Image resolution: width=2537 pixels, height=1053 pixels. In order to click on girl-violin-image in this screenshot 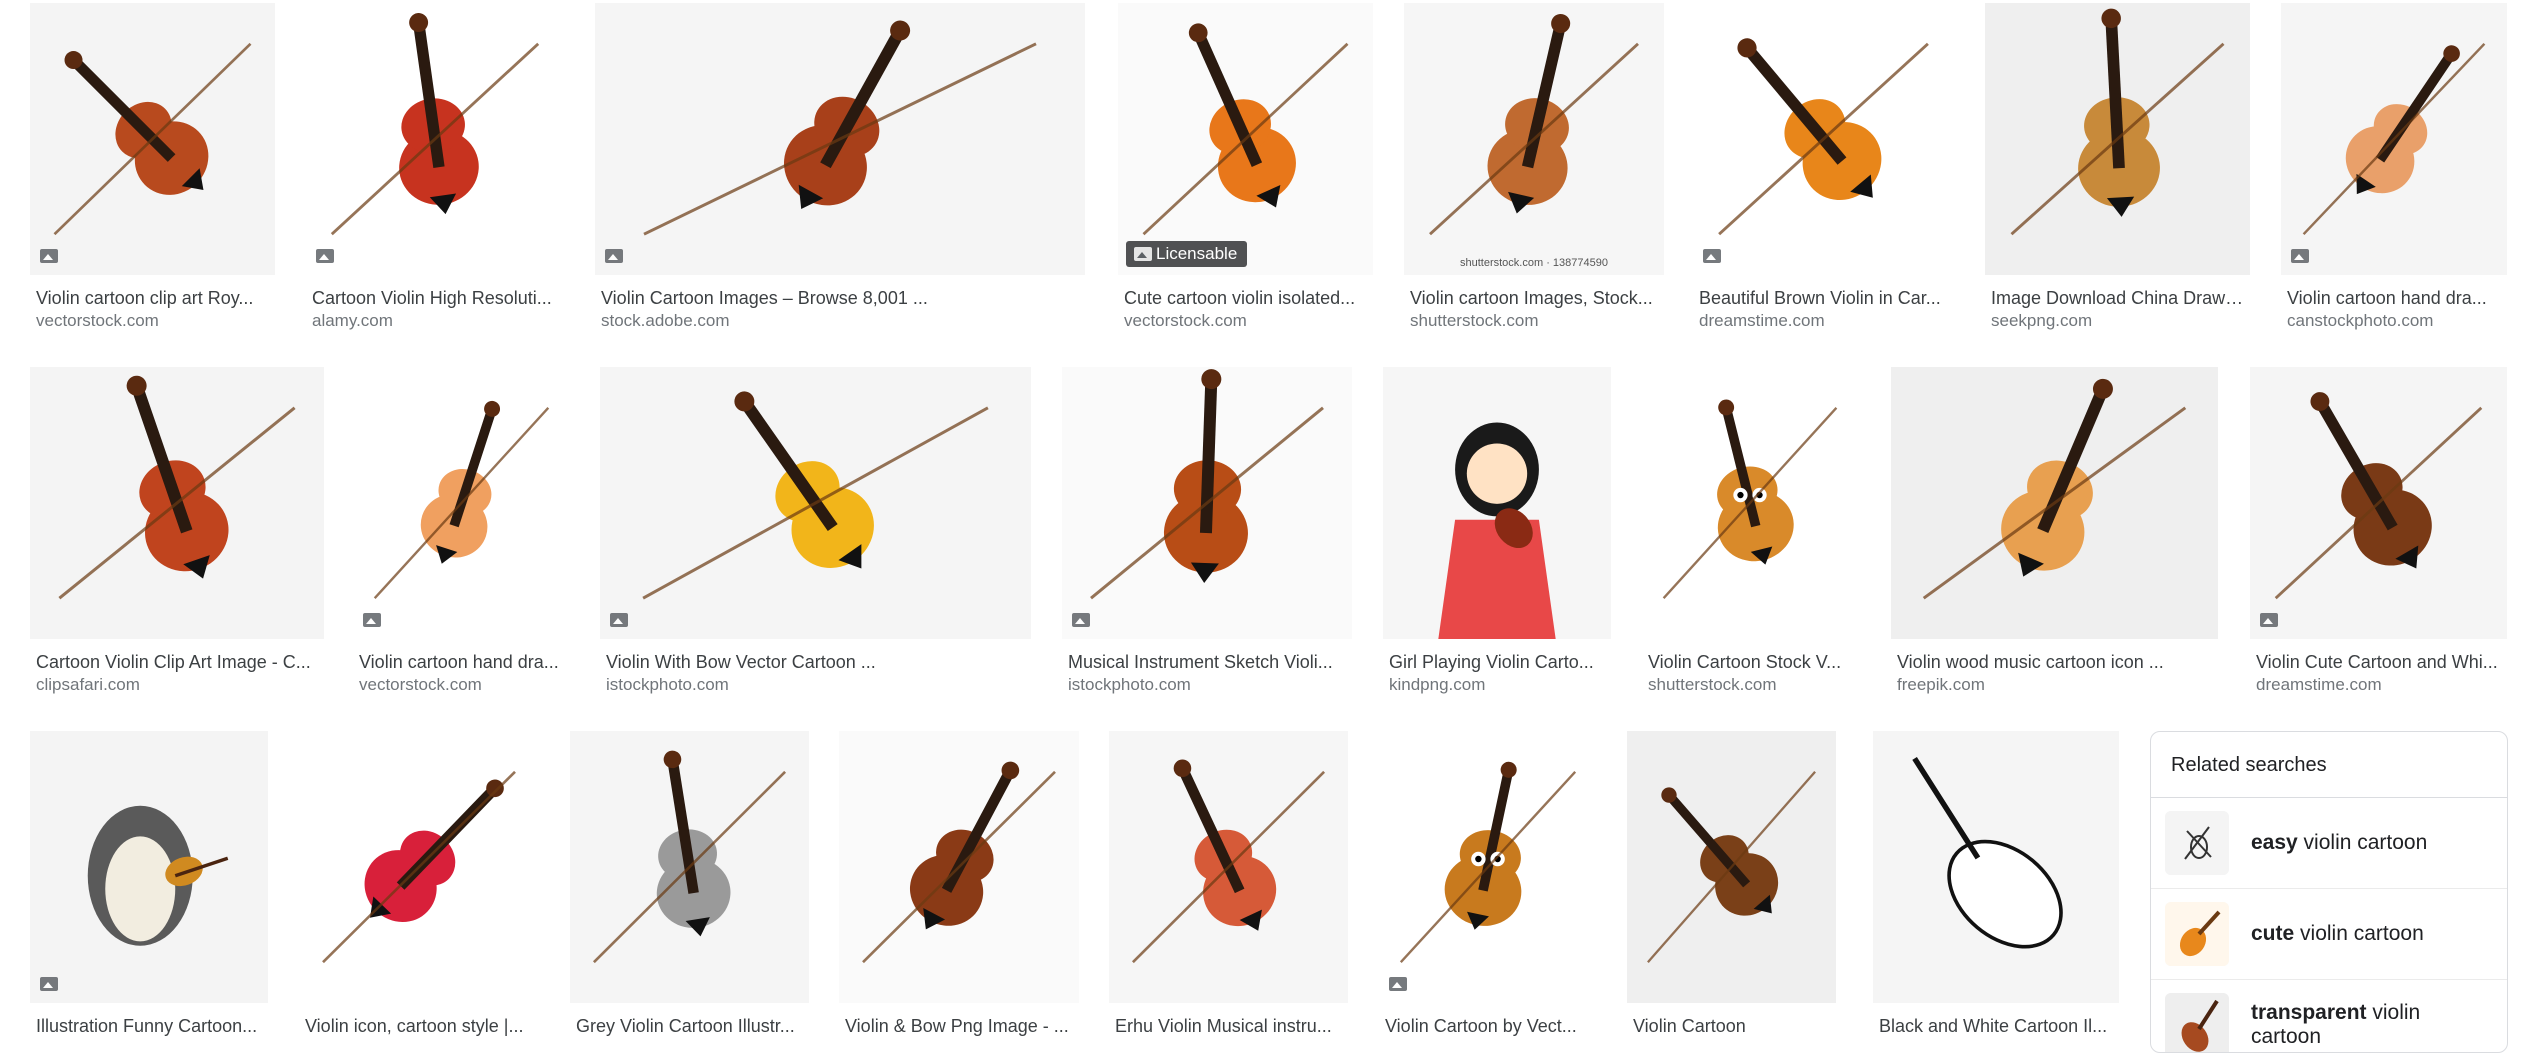, I will do `click(1497, 503)`.